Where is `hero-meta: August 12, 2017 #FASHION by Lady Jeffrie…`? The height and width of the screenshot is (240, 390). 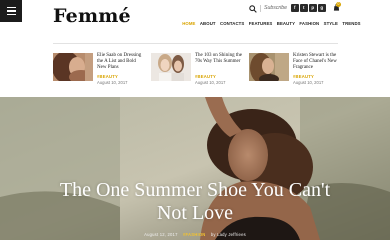 hero-meta: August 12, 2017 #FASHION by Lady Jeffrie… is located at coordinates (195, 234).